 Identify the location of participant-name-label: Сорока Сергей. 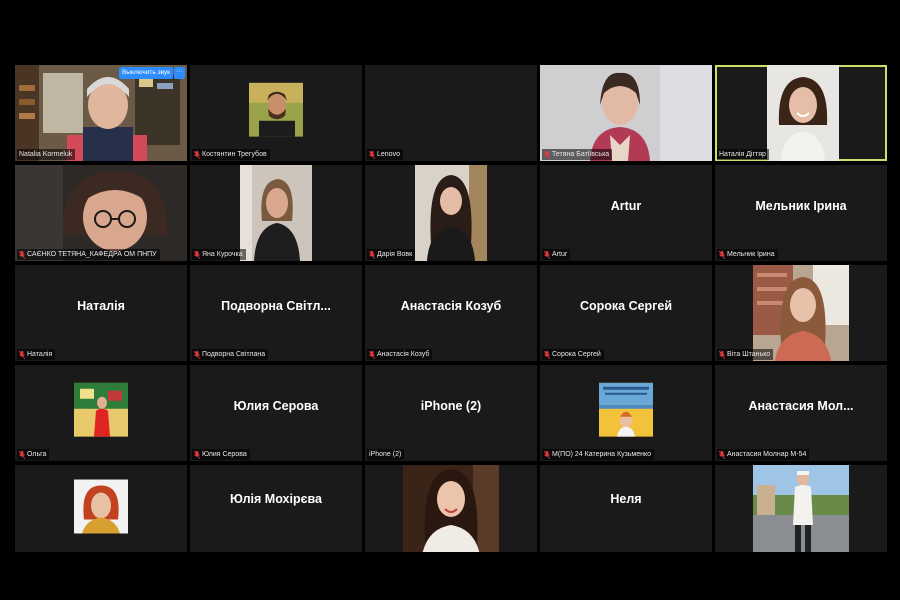
(573, 354).